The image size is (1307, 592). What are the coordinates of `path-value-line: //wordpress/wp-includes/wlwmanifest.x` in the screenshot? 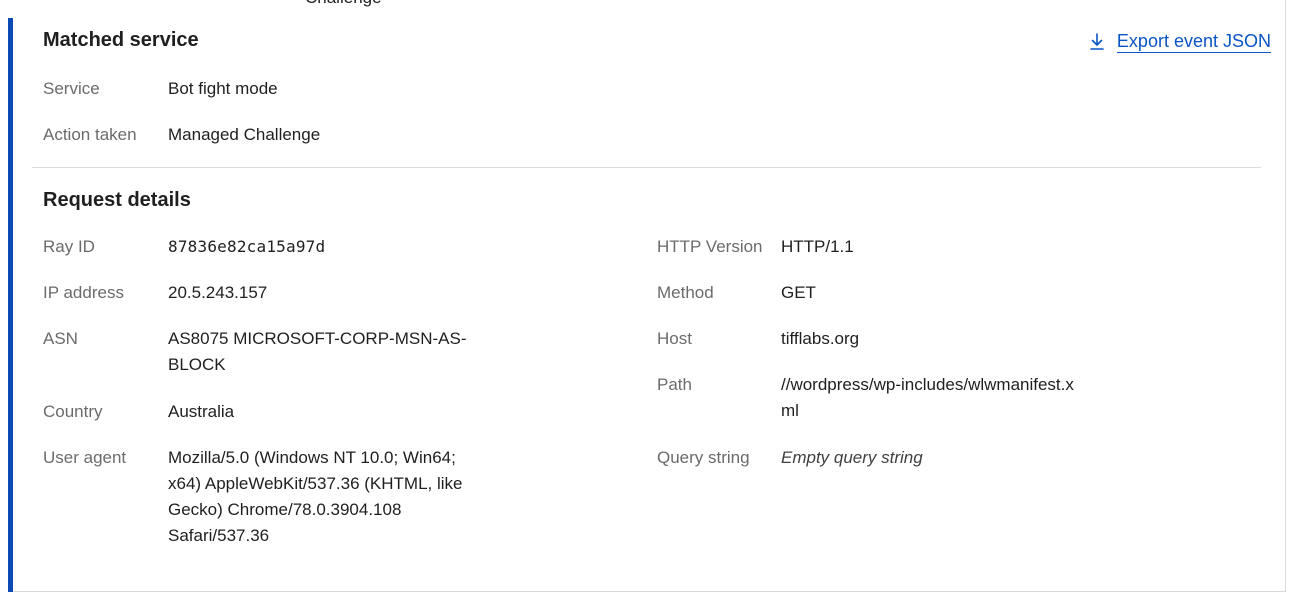 It's located at (927, 384).